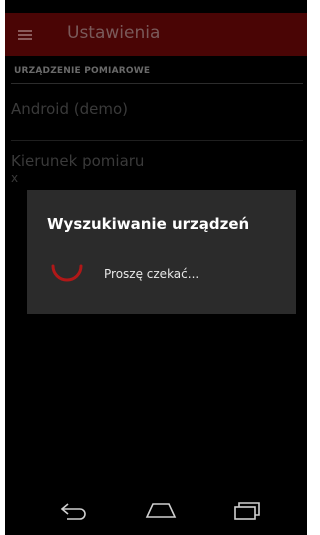  I want to click on measurement-axis-value: x, so click(15, 178).